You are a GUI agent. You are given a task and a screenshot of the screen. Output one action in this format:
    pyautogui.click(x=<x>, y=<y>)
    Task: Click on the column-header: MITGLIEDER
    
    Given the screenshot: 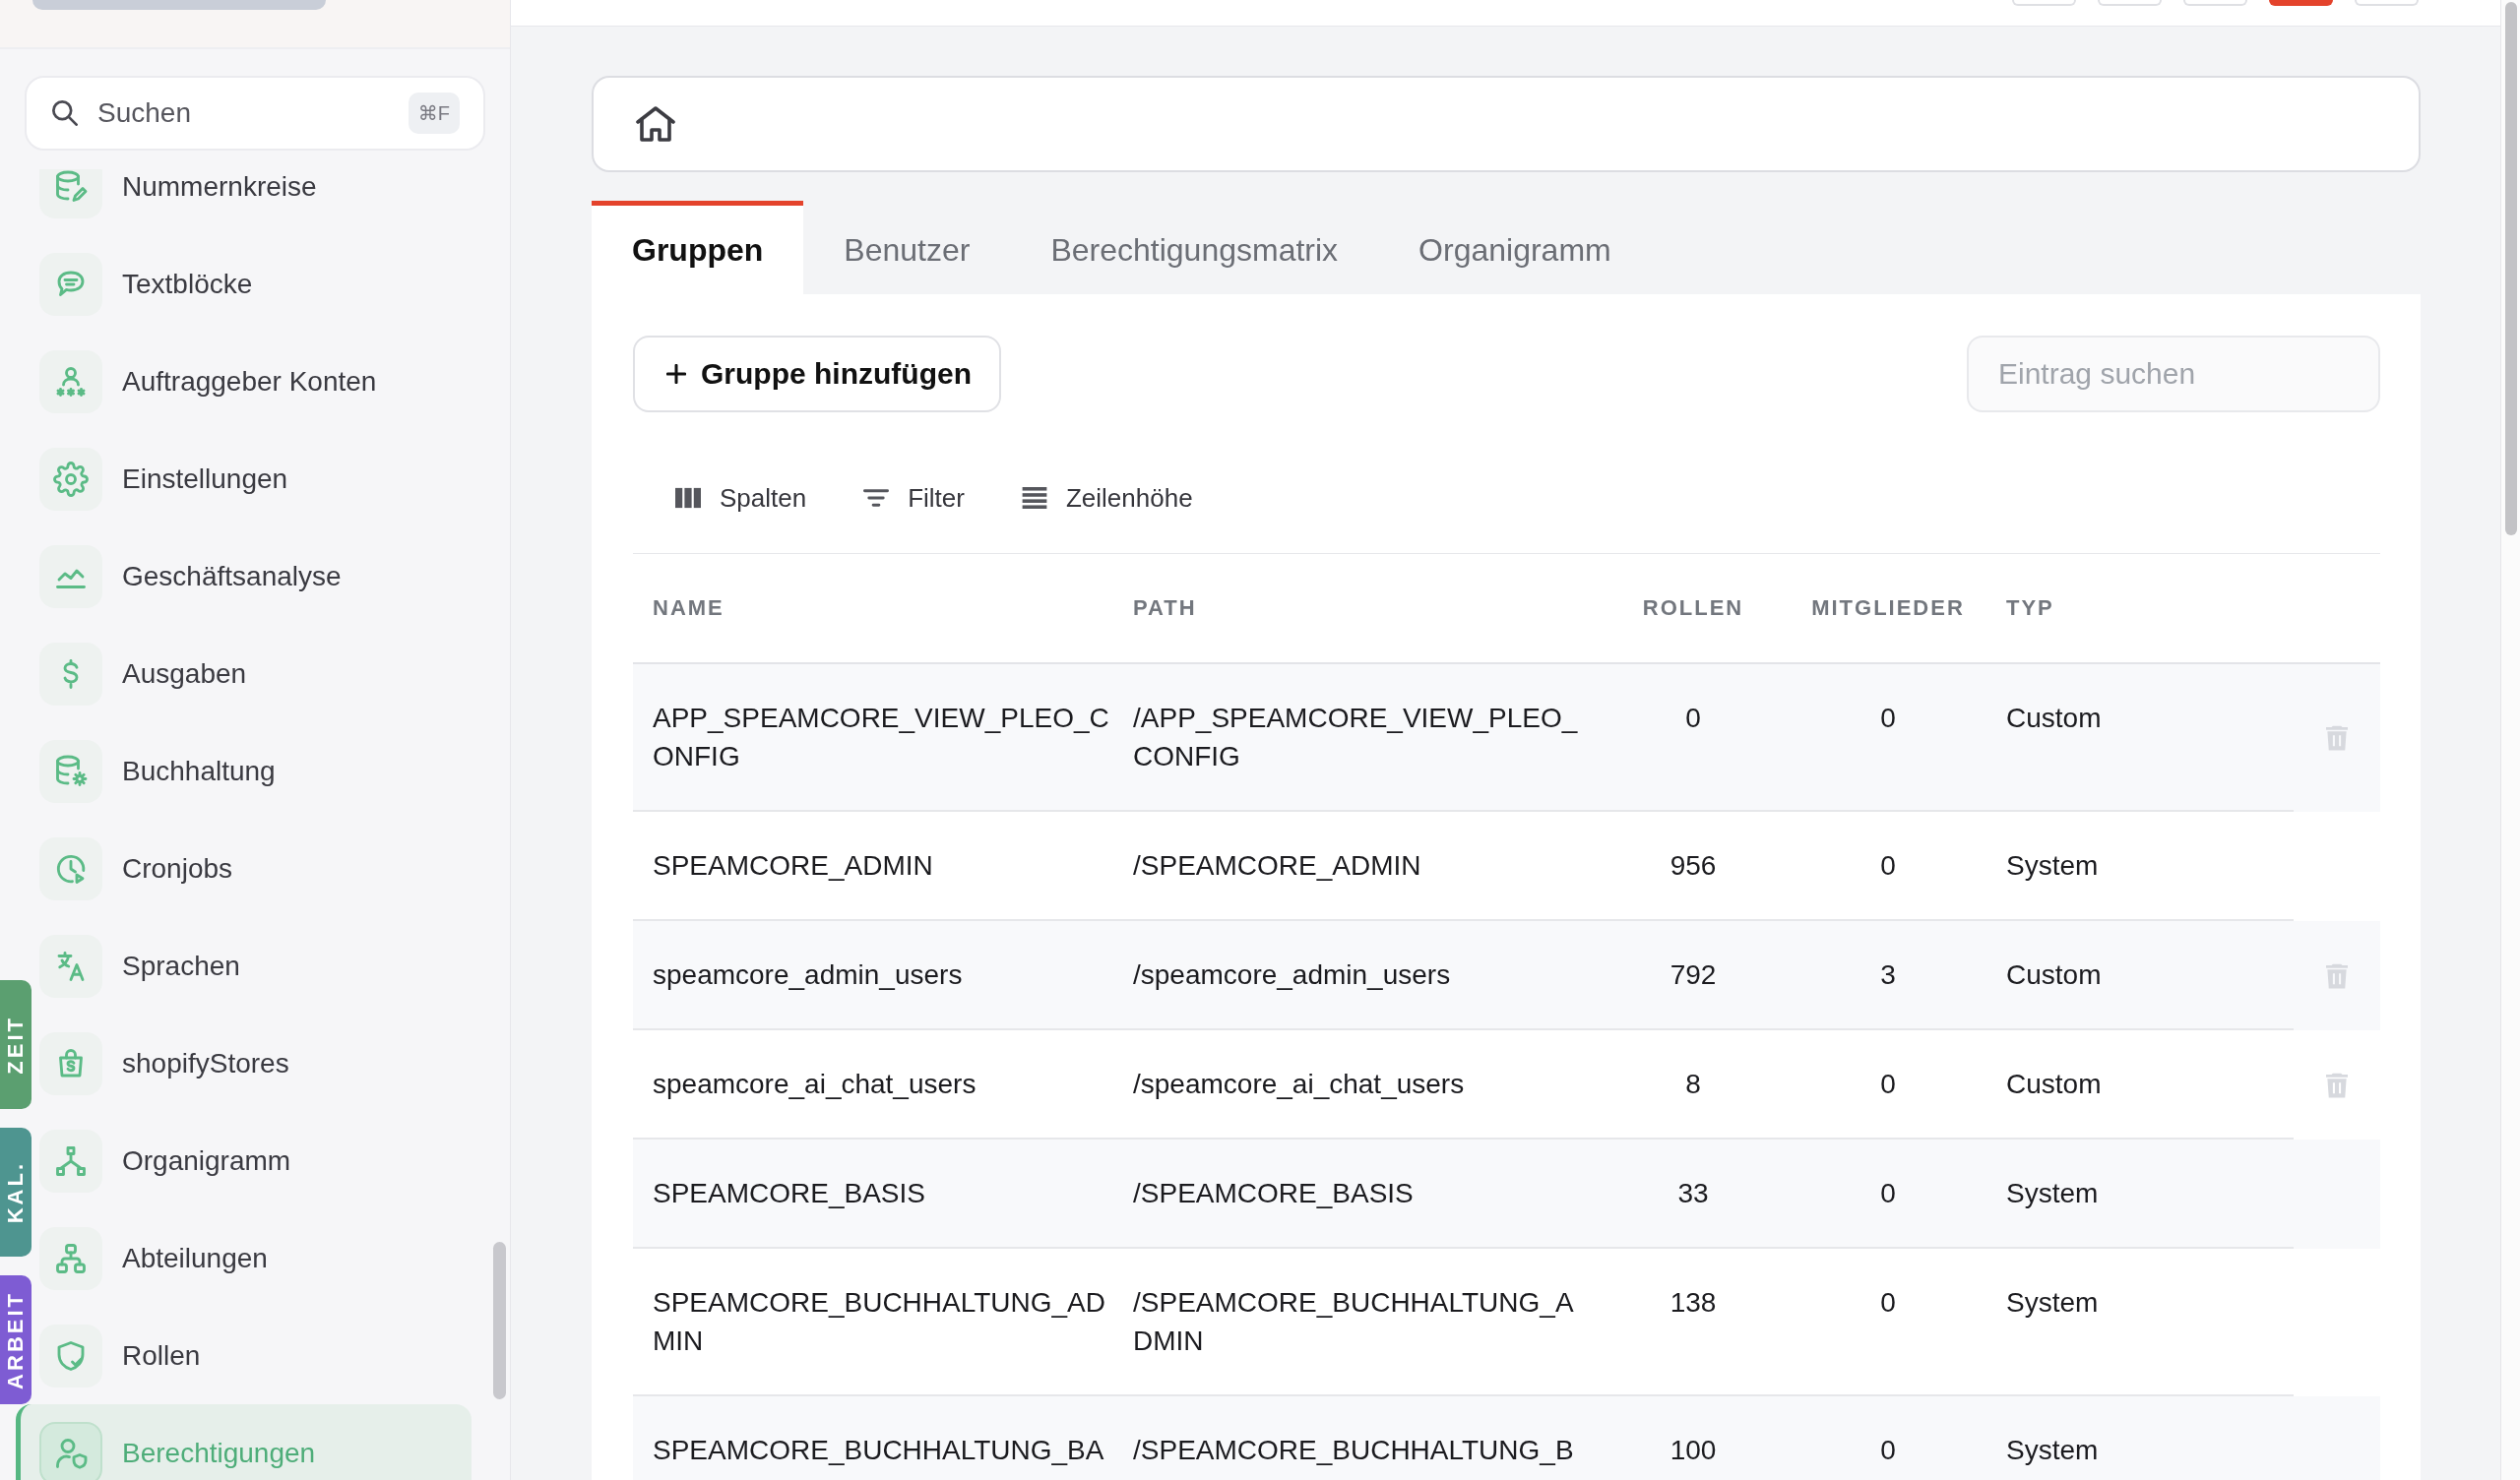 What is the action you would take?
    pyautogui.click(x=1888, y=608)
    